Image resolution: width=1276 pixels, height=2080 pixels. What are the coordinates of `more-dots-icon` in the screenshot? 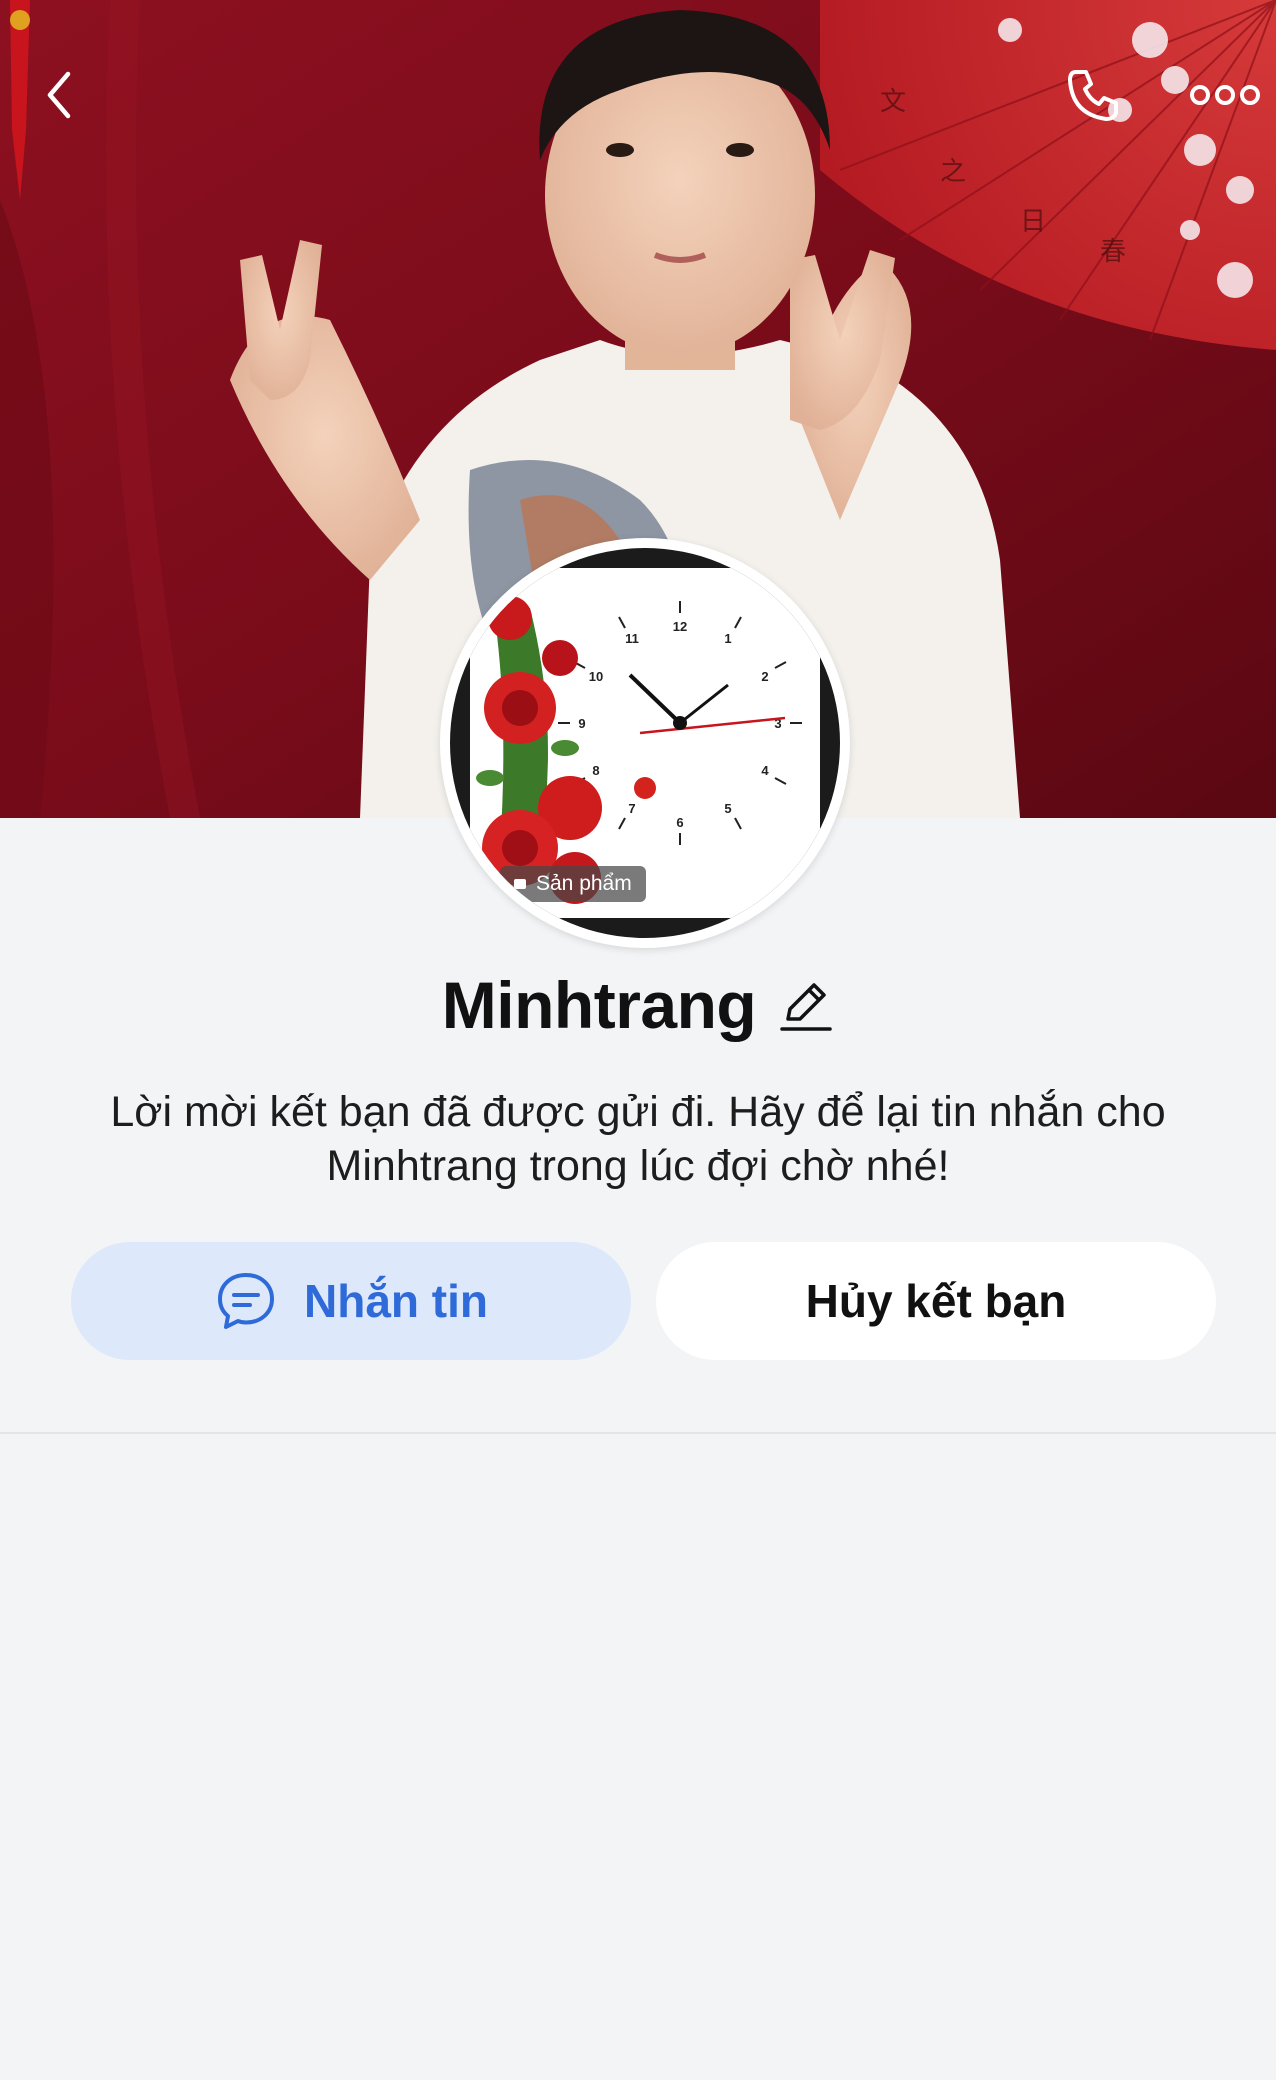 It's located at (1225, 95).